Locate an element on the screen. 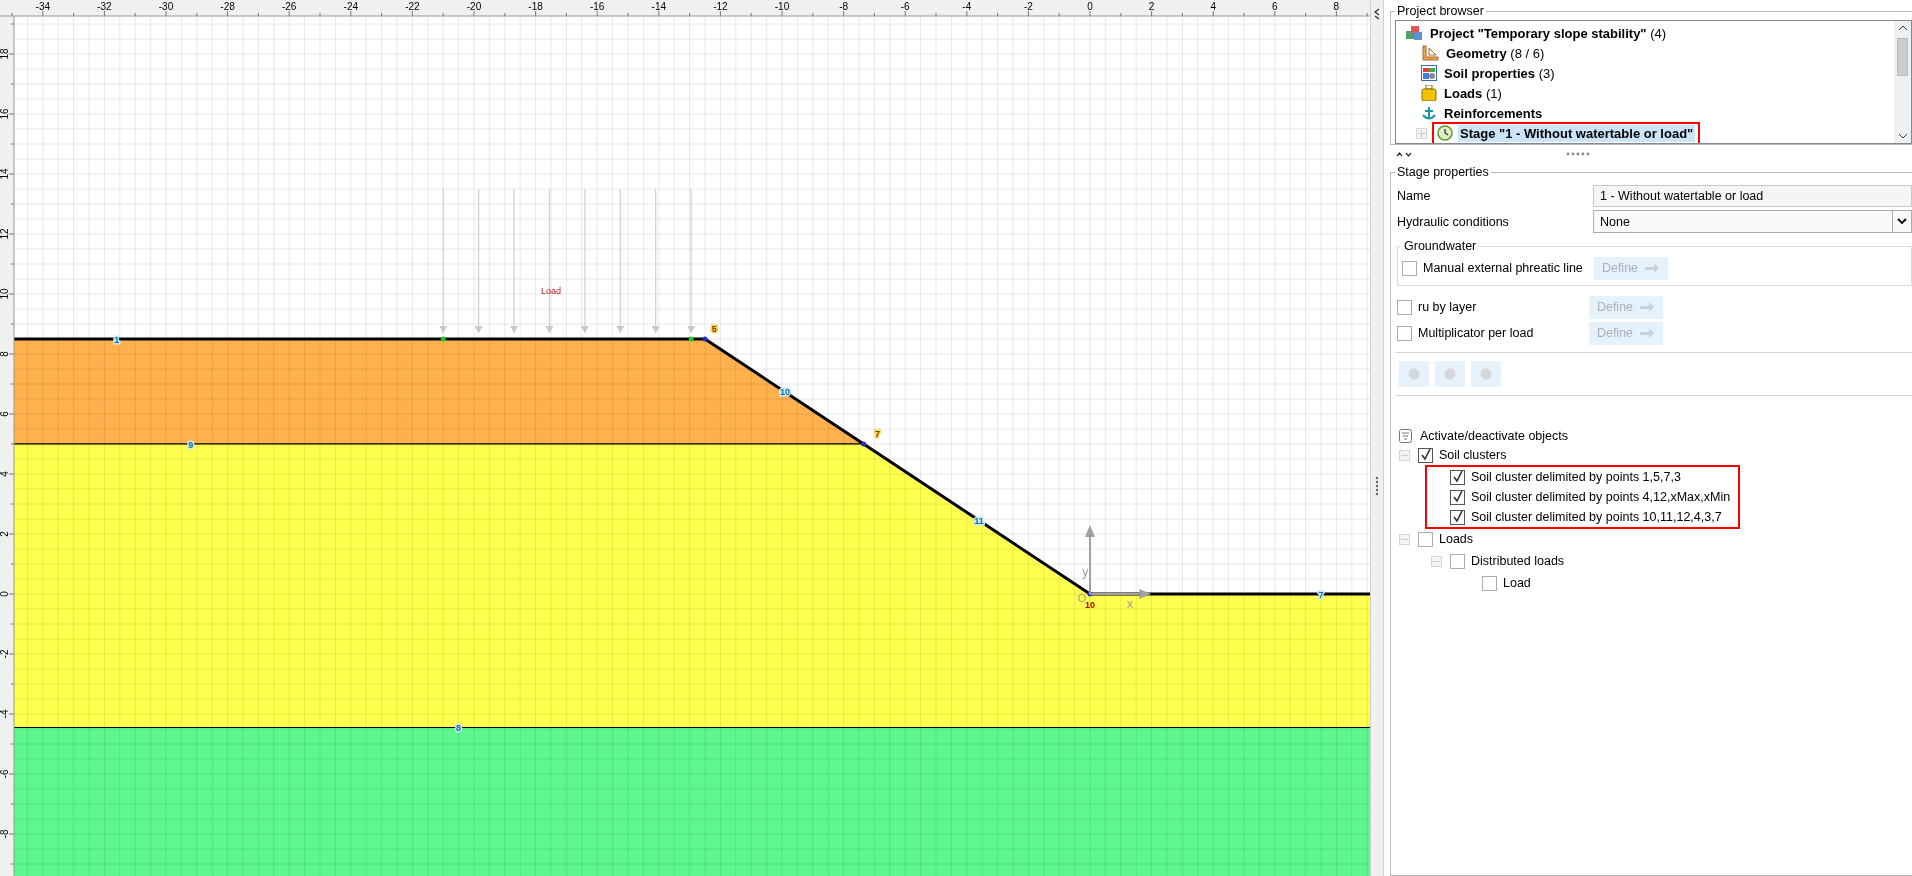  scrollbar is located at coordinates (1902, 82).